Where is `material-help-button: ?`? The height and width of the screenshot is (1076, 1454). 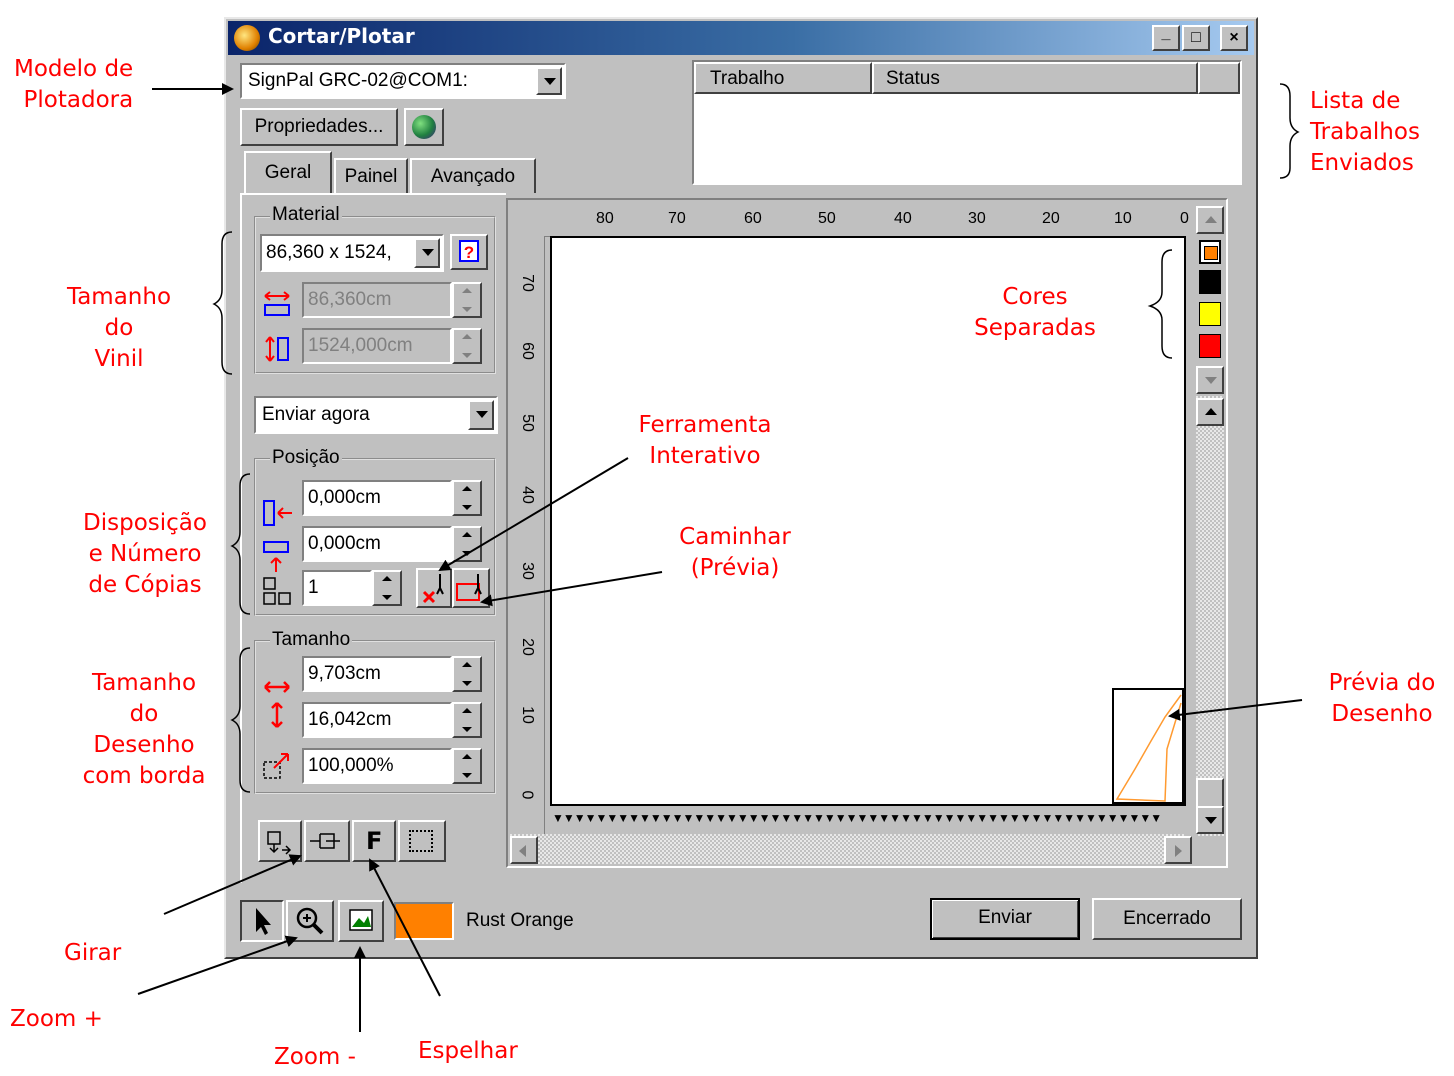 material-help-button: ? is located at coordinates (469, 252).